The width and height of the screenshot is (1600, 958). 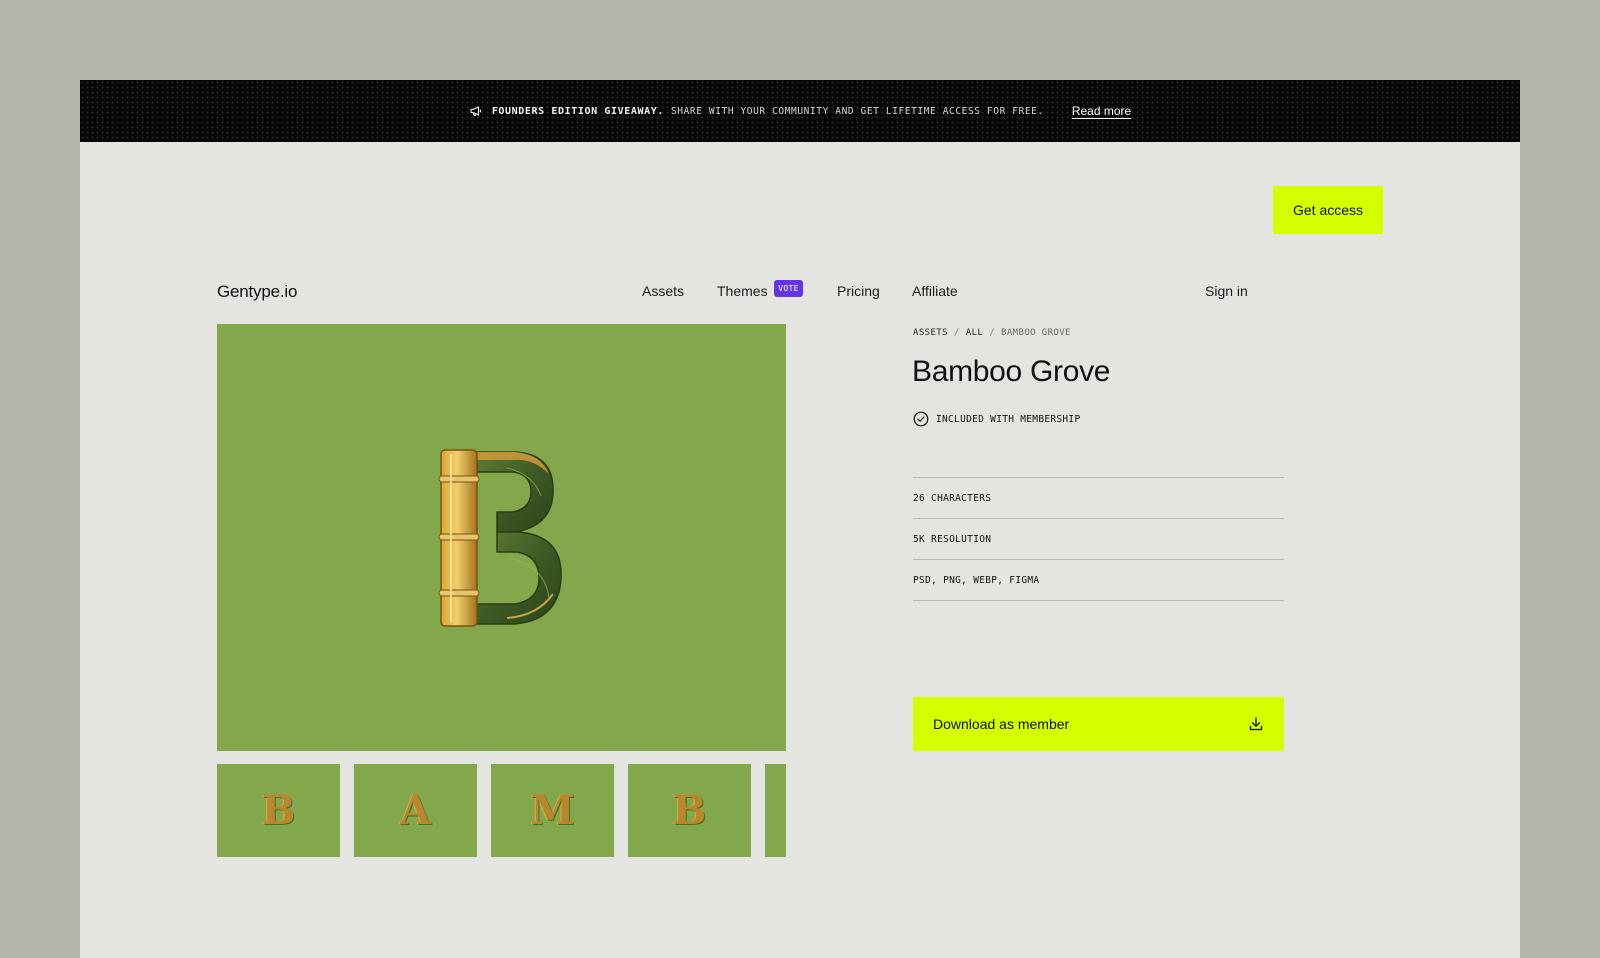 I want to click on download-button: Download as member, so click(x=1098, y=724).